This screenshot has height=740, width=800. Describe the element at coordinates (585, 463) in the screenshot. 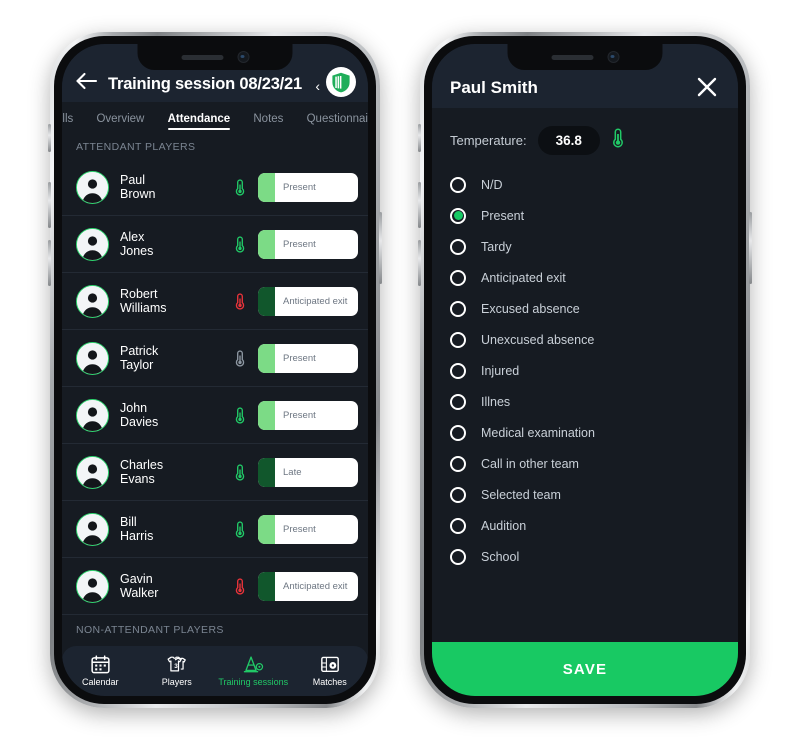

I see `attendance-option-call-in-other-team: Call in other team` at that location.